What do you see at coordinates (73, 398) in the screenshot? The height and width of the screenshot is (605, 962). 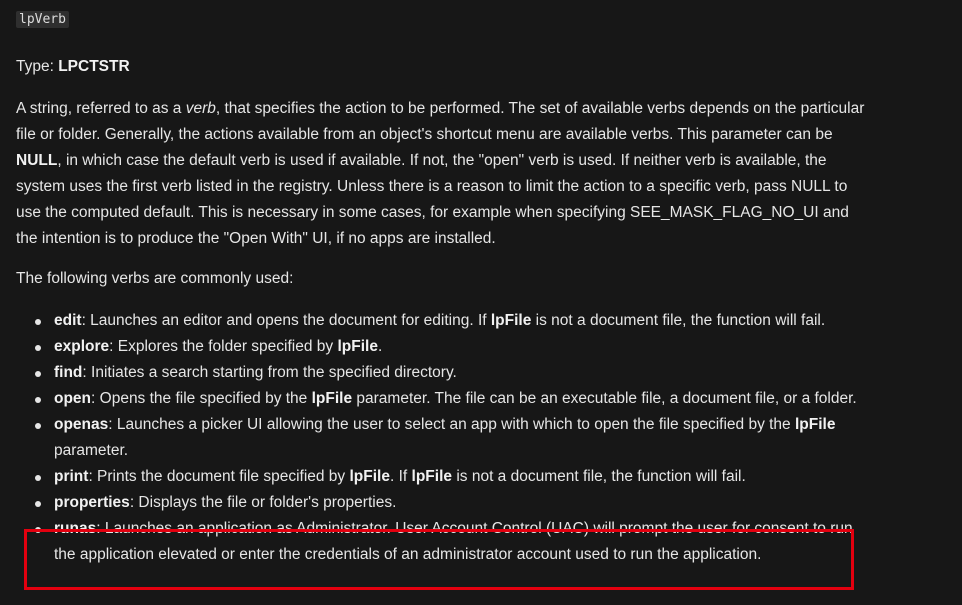 I see `verb-name: open` at bounding box center [73, 398].